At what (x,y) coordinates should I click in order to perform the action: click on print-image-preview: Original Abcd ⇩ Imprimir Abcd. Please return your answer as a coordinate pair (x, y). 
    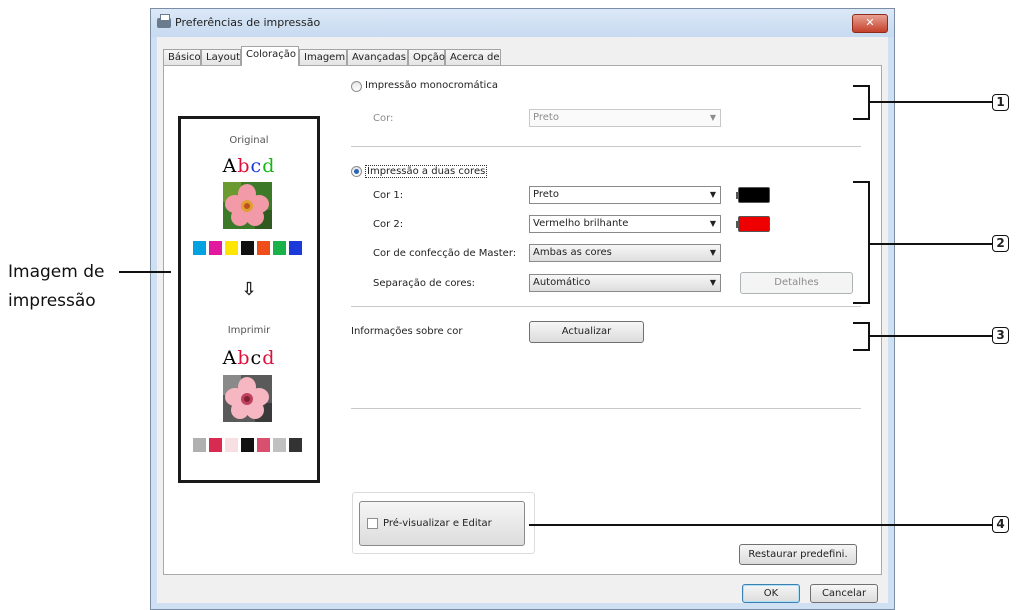
    Looking at the image, I should click on (249, 299).